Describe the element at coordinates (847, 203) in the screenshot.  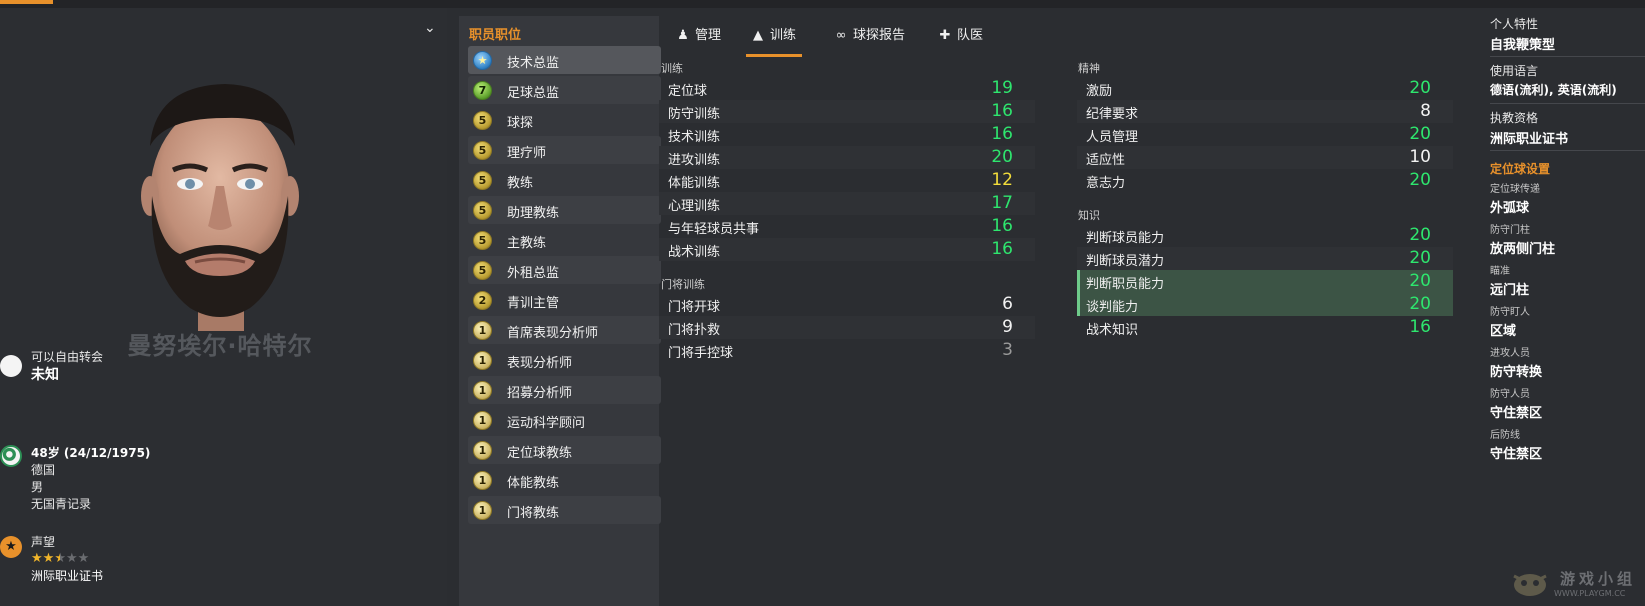
I see `attribute-row: 心理训练 17` at that location.